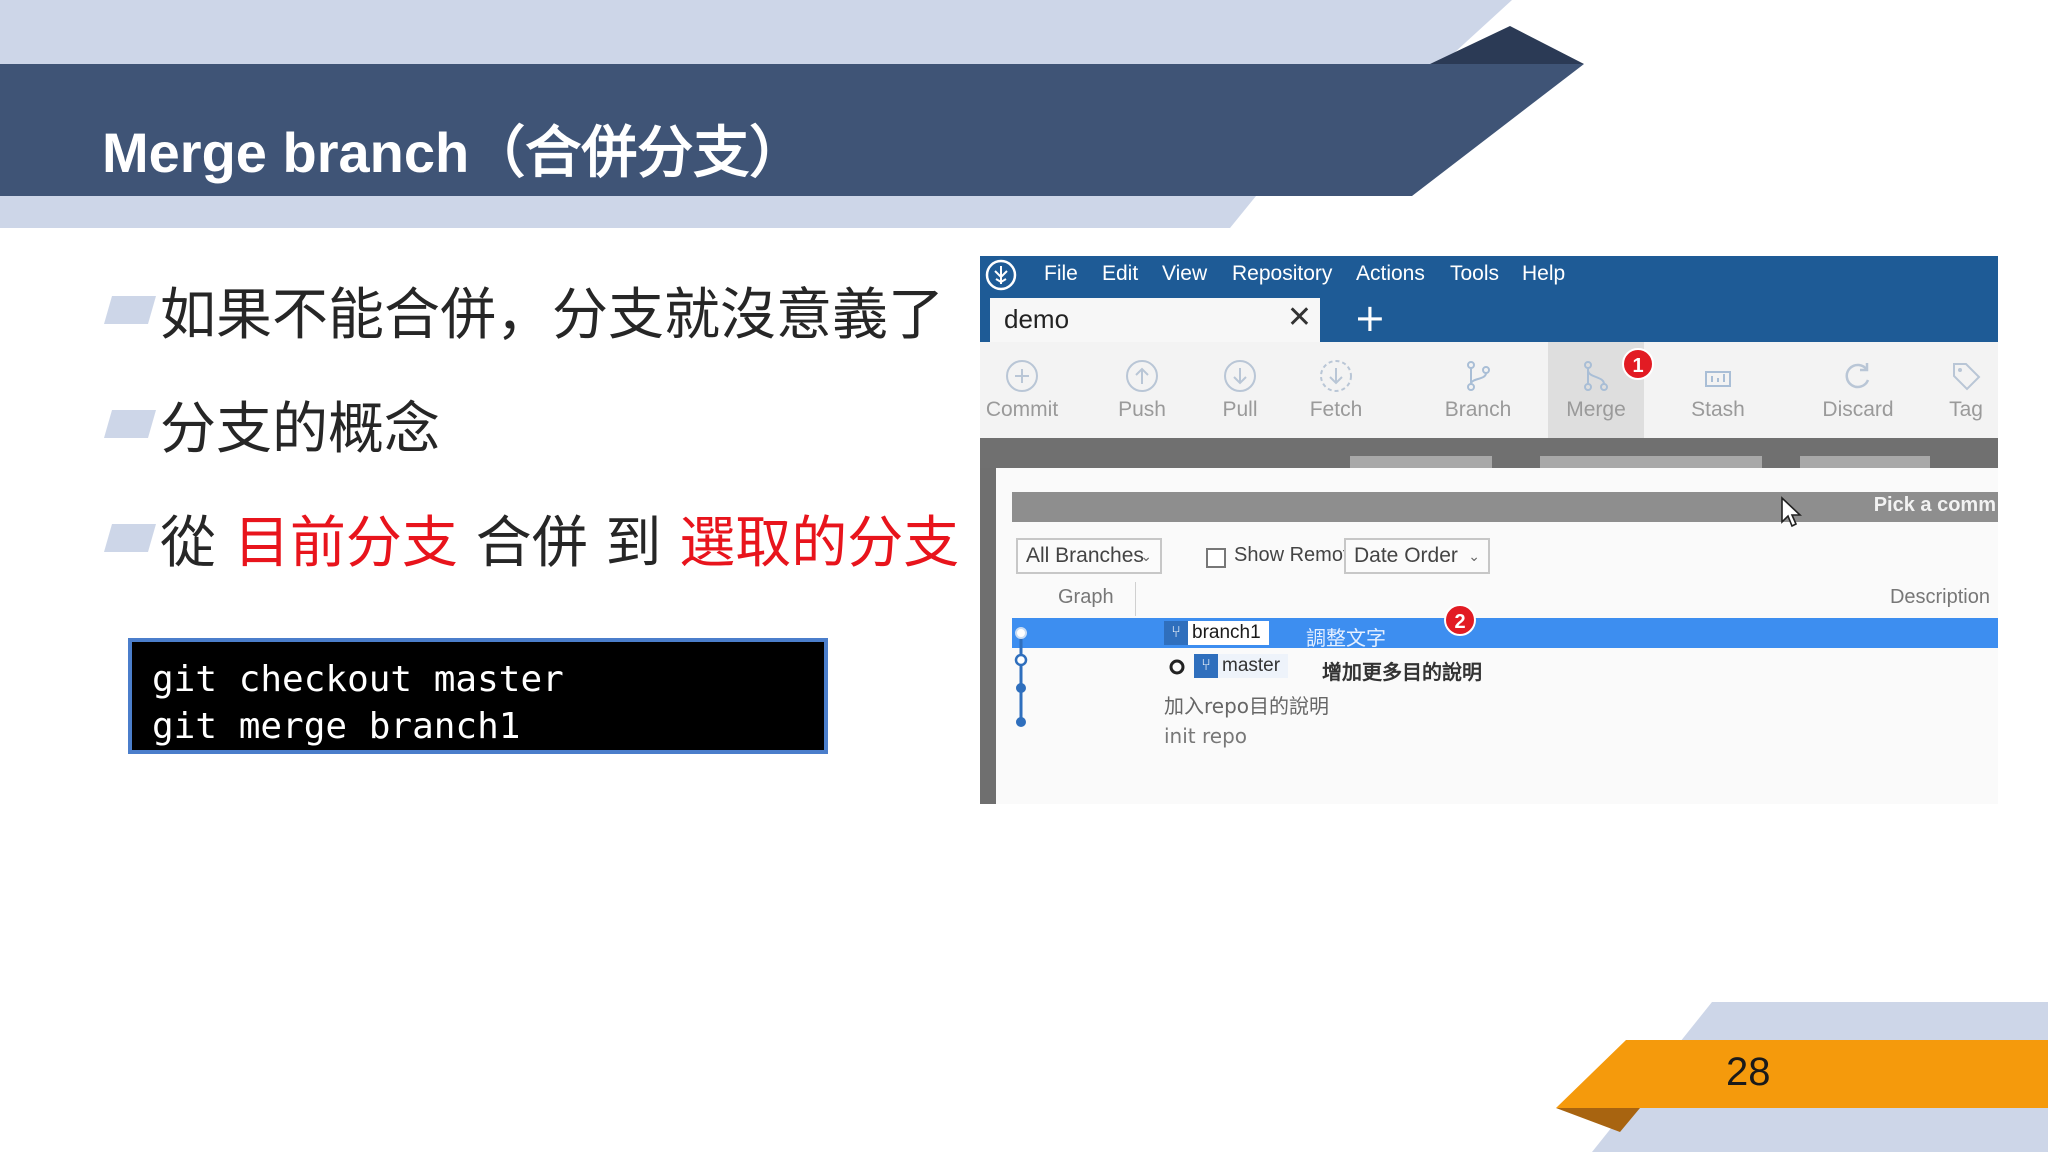 The image size is (2048, 1152). I want to click on footer-orange-band, so click(1802, 1074).